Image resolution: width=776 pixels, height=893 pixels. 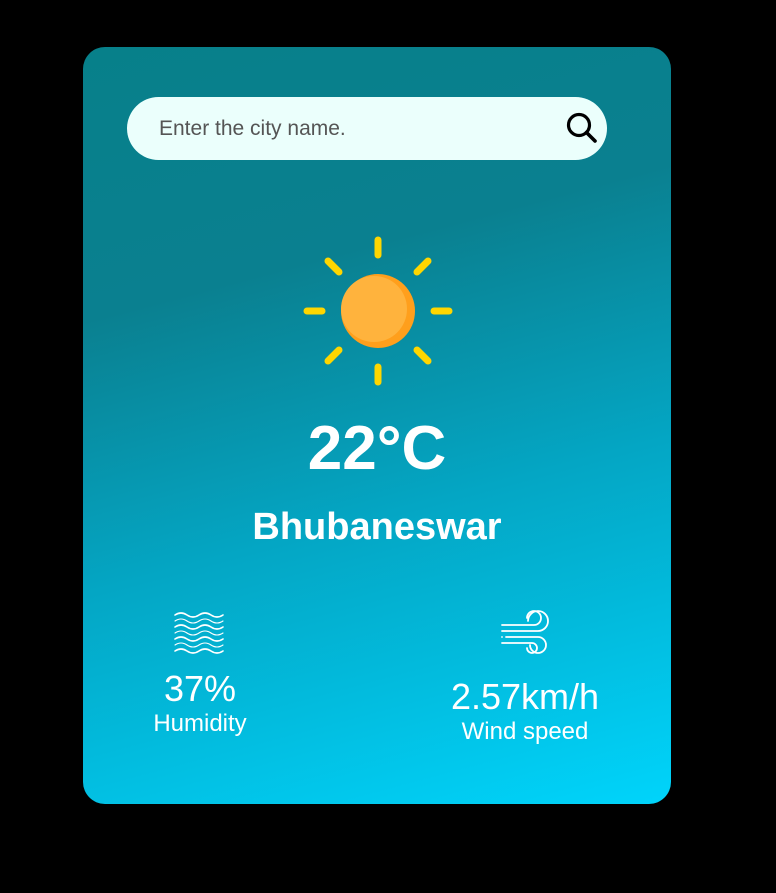 I want to click on search-button, so click(x=583, y=129).